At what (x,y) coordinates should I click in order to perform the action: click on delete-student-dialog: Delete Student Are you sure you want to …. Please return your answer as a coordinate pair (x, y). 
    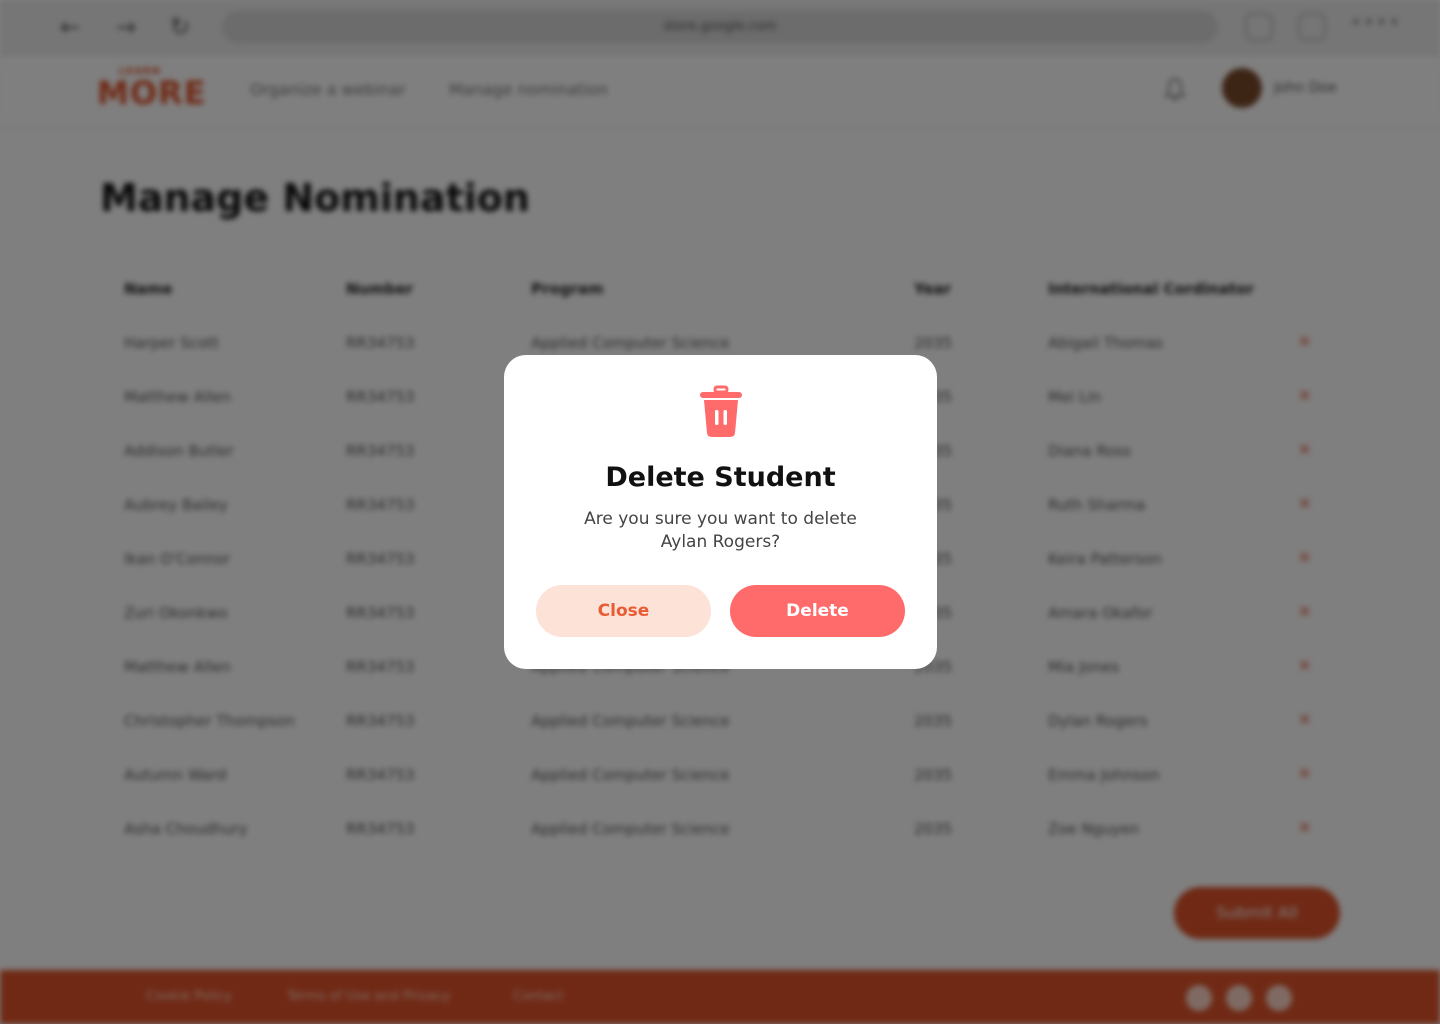
    Looking at the image, I should click on (720, 512).